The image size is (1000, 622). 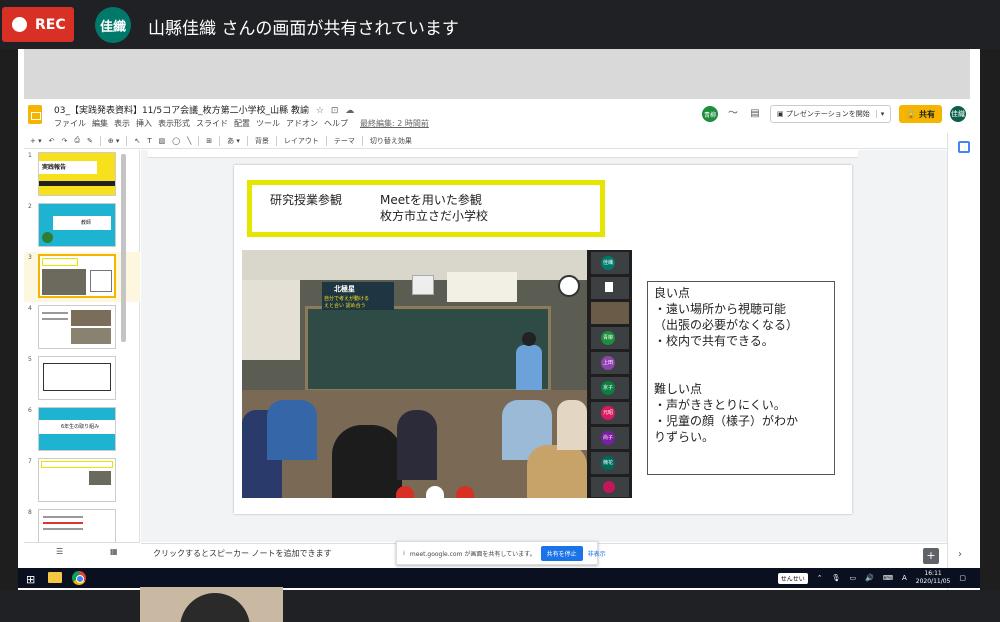 I want to click on chrome-icon, so click(x=79, y=578).